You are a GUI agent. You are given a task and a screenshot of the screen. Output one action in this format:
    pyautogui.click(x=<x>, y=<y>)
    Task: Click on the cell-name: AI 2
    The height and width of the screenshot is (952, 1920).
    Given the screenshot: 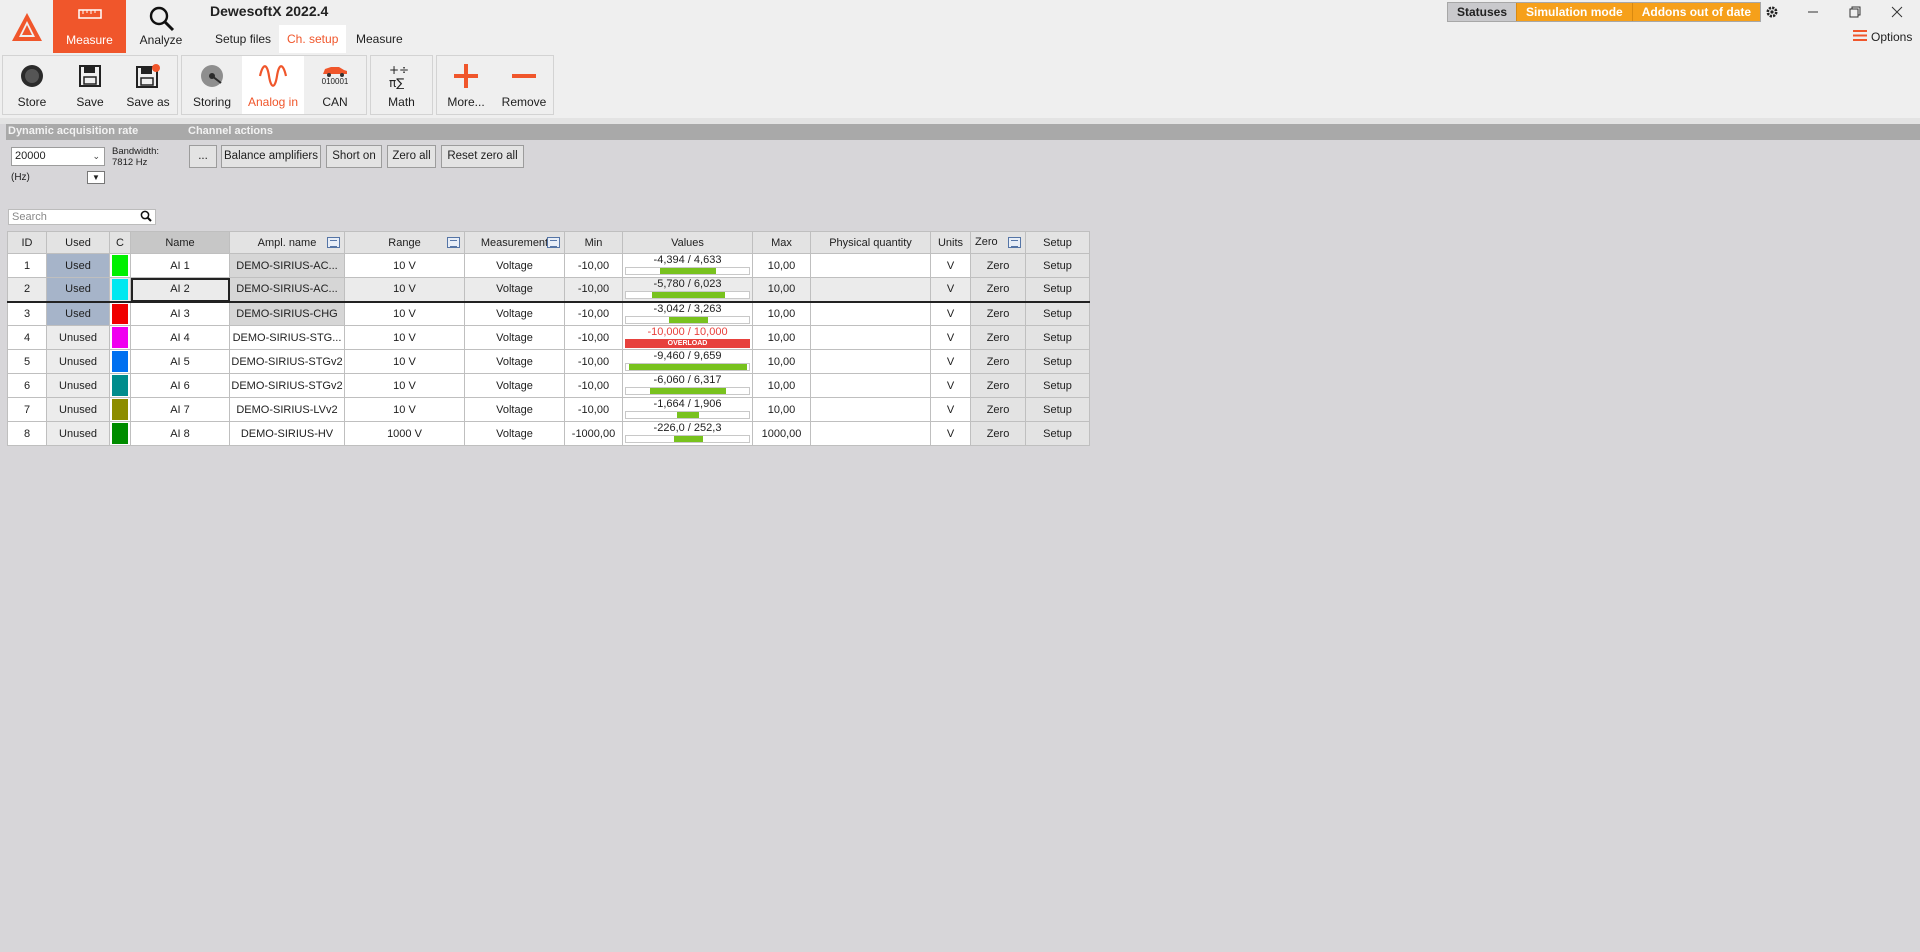 What is the action you would take?
    pyautogui.click(x=180, y=289)
    